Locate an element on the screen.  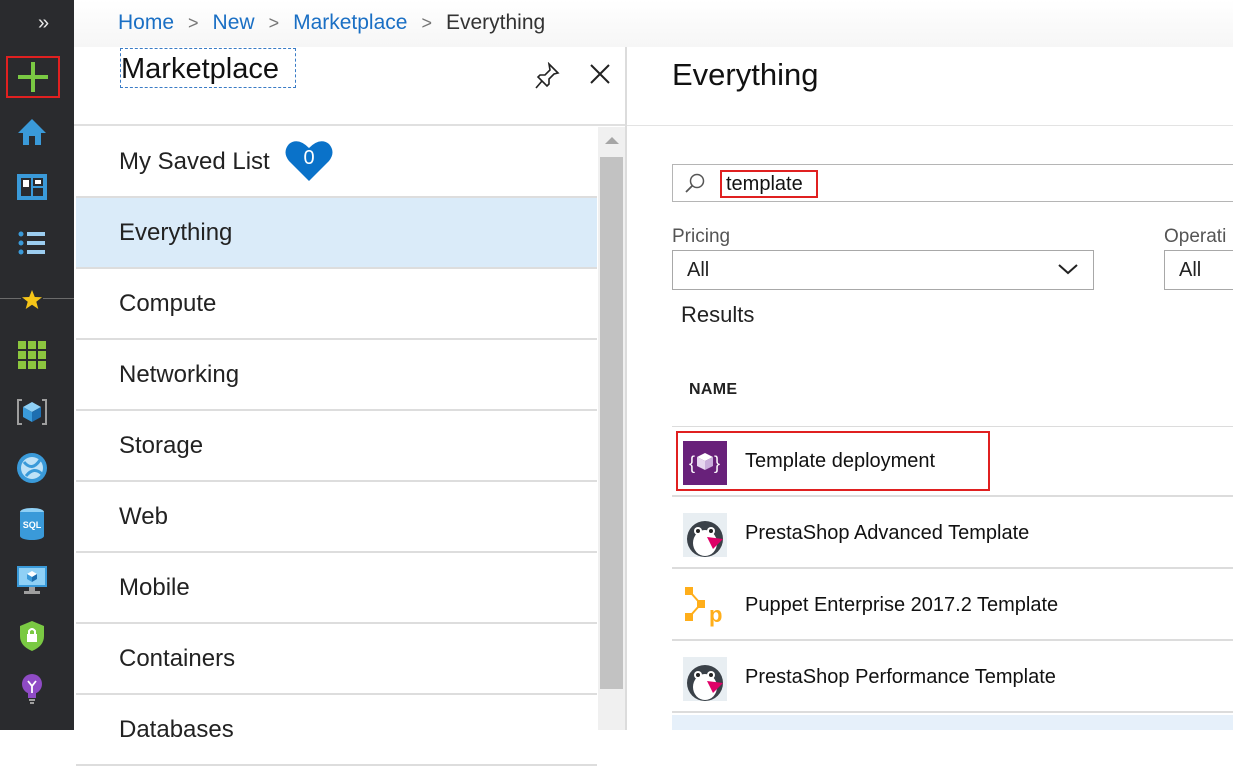
list-icon is located at coordinates (31, 243).